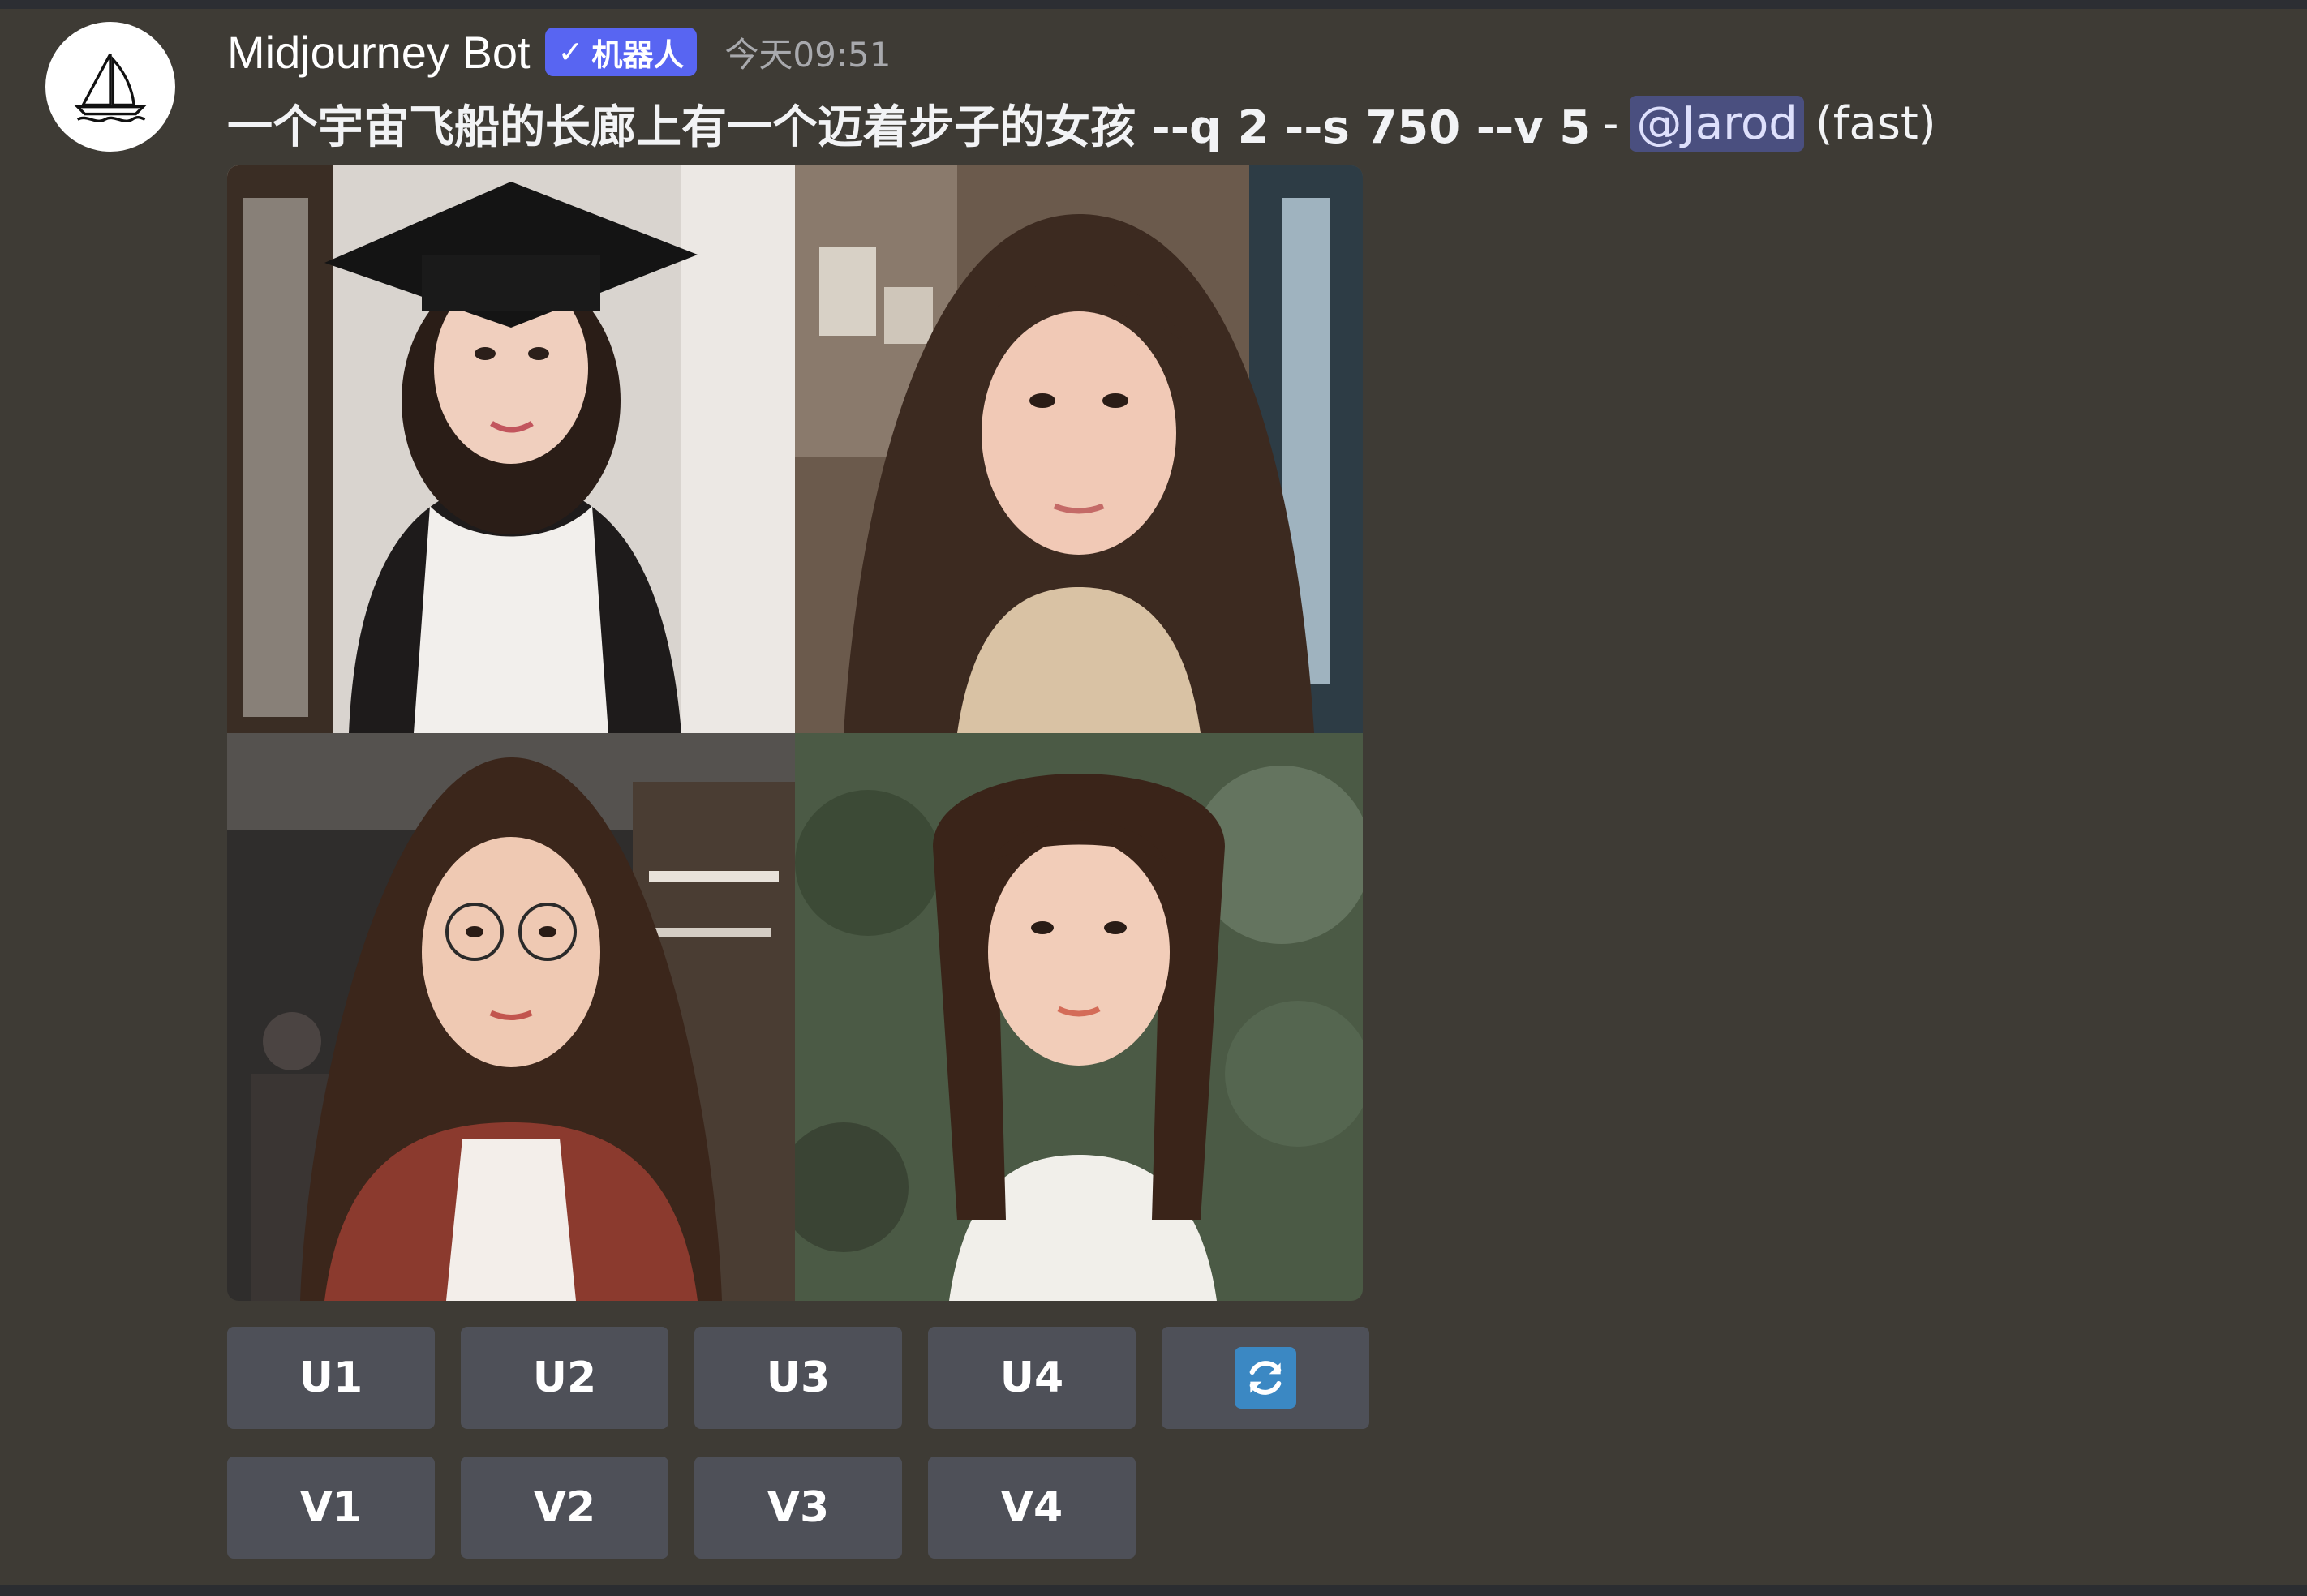 This screenshot has height=1596, width=2307. What do you see at coordinates (564, 1378) in the screenshot?
I see `upscale-button-2: U2` at bounding box center [564, 1378].